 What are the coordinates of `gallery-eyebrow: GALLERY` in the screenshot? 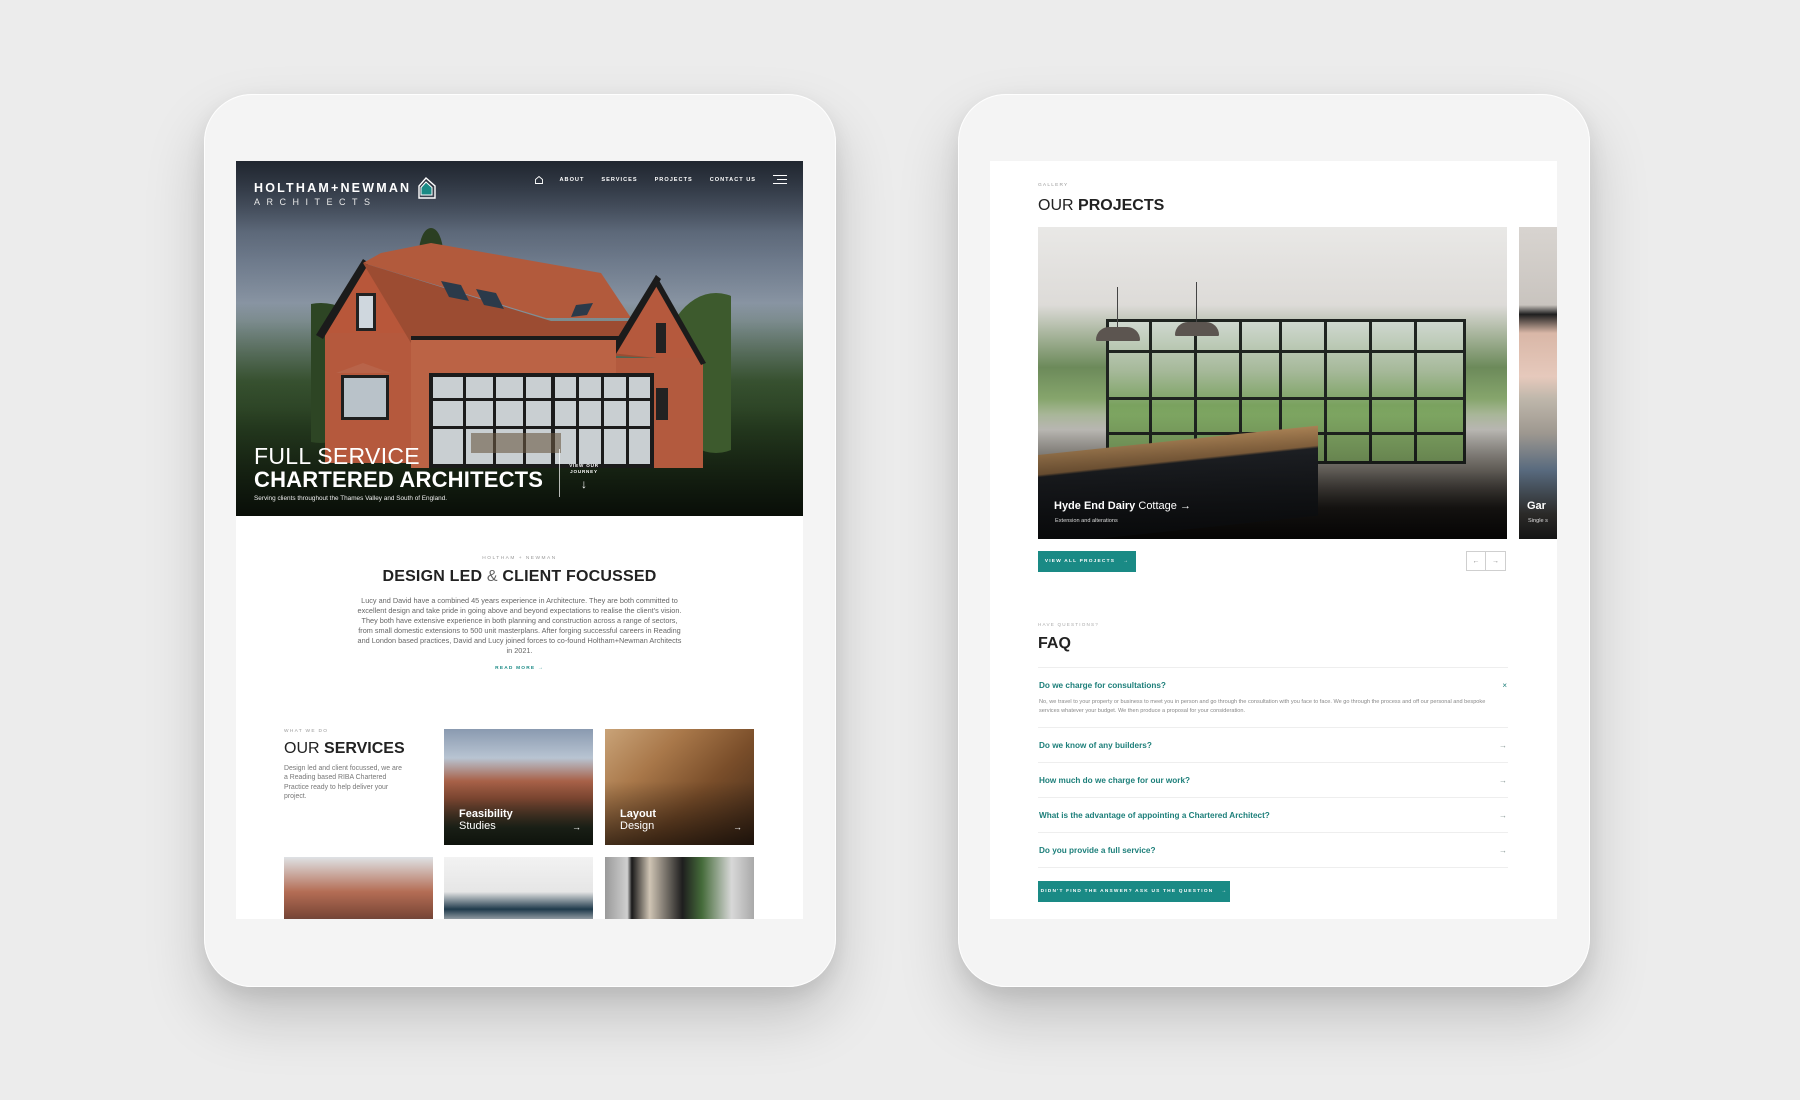 It's located at (1053, 185).